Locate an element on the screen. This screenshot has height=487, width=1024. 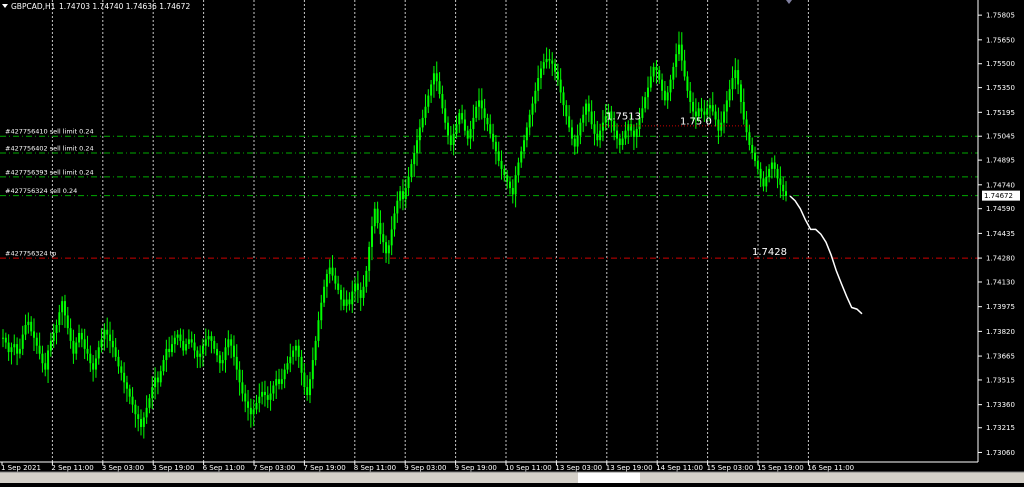
price-tick-label: 1.74590 is located at coordinates (1000, 209).